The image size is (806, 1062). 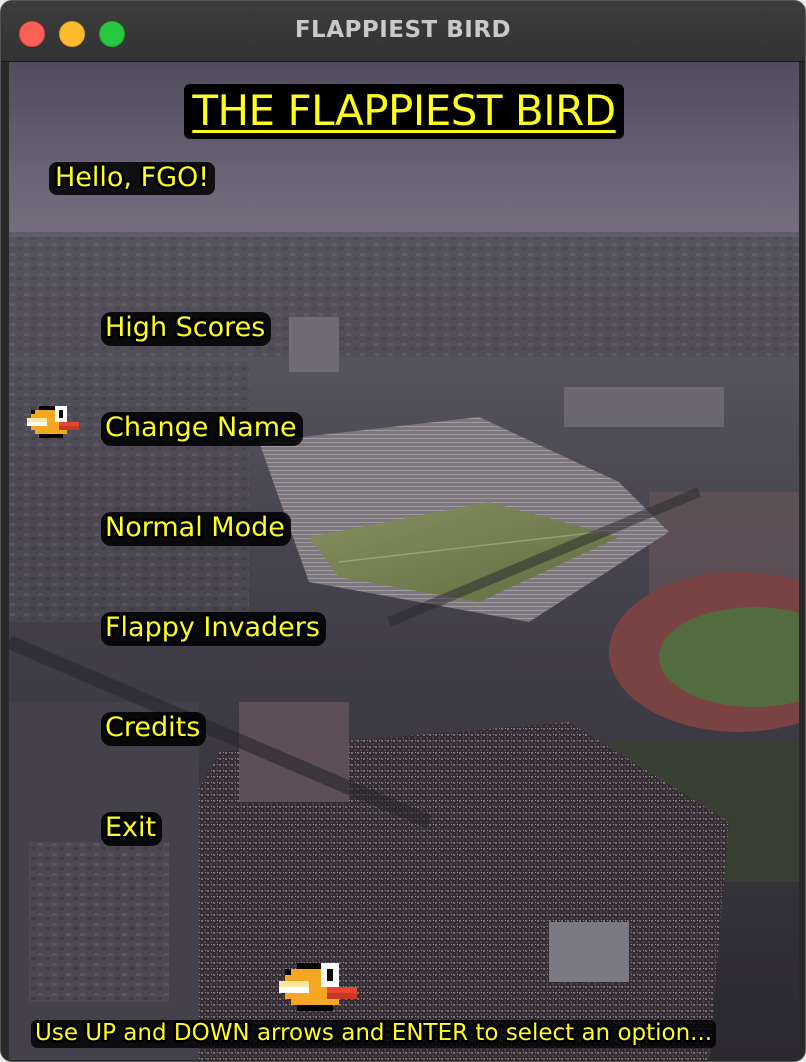 What do you see at coordinates (53, 422) in the screenshot?
I see `flappy-bird-icon` at bounding box center [53, 422].